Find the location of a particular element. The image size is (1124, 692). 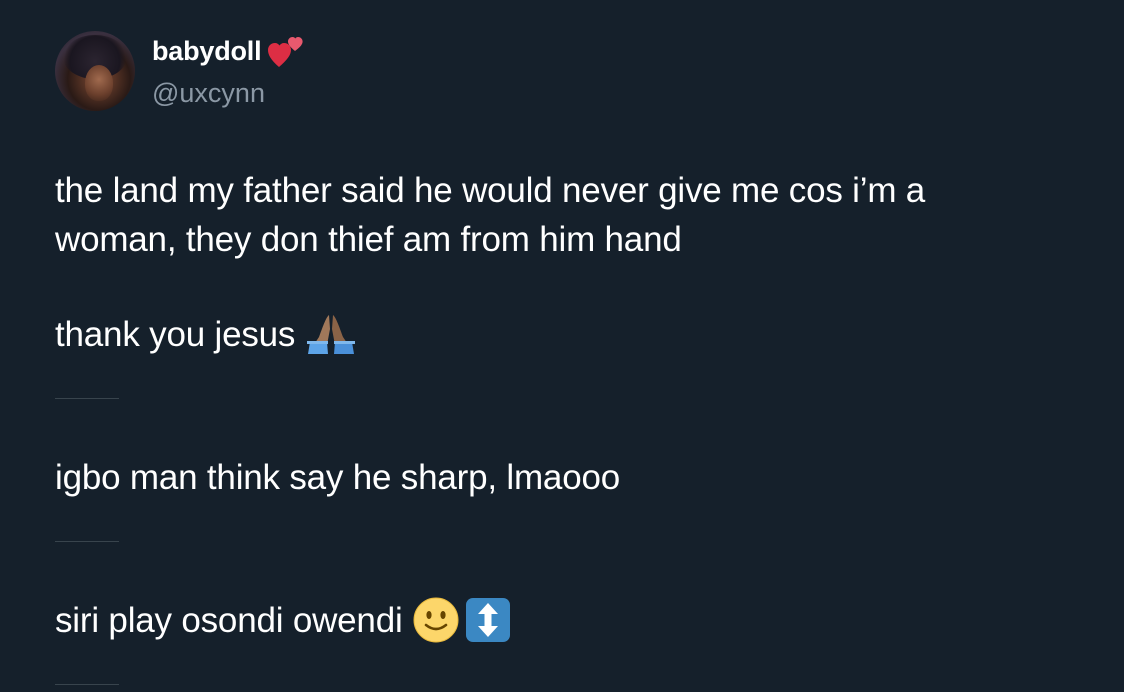

folded-hands-icon is located at coordinates (331, 334).